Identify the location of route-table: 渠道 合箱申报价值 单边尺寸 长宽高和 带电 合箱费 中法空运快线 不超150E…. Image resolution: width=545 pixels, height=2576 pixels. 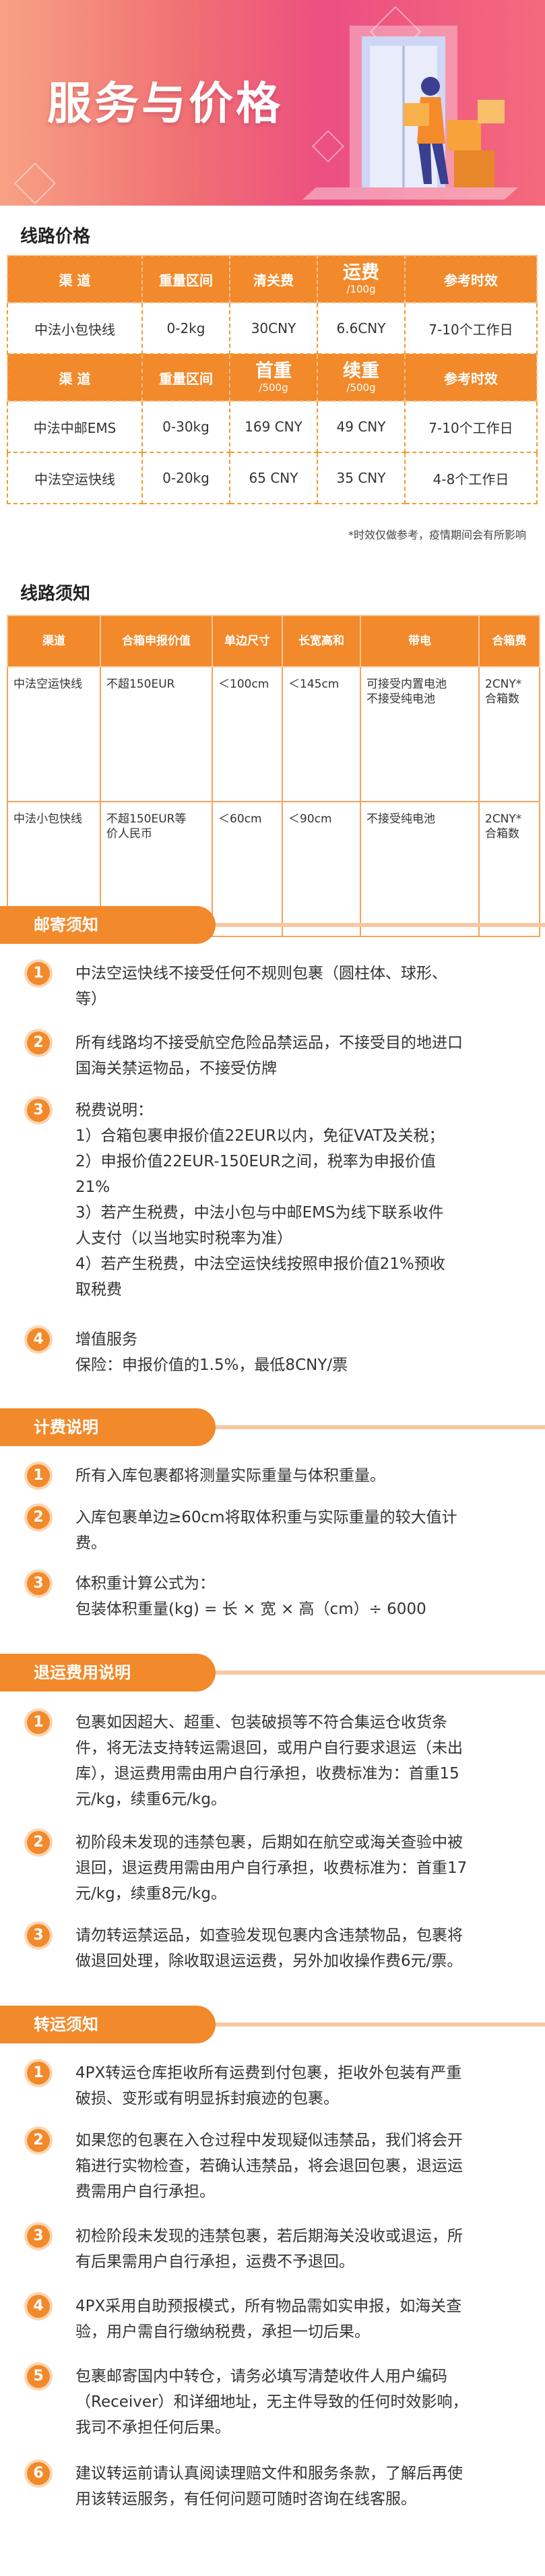
(273, 776).